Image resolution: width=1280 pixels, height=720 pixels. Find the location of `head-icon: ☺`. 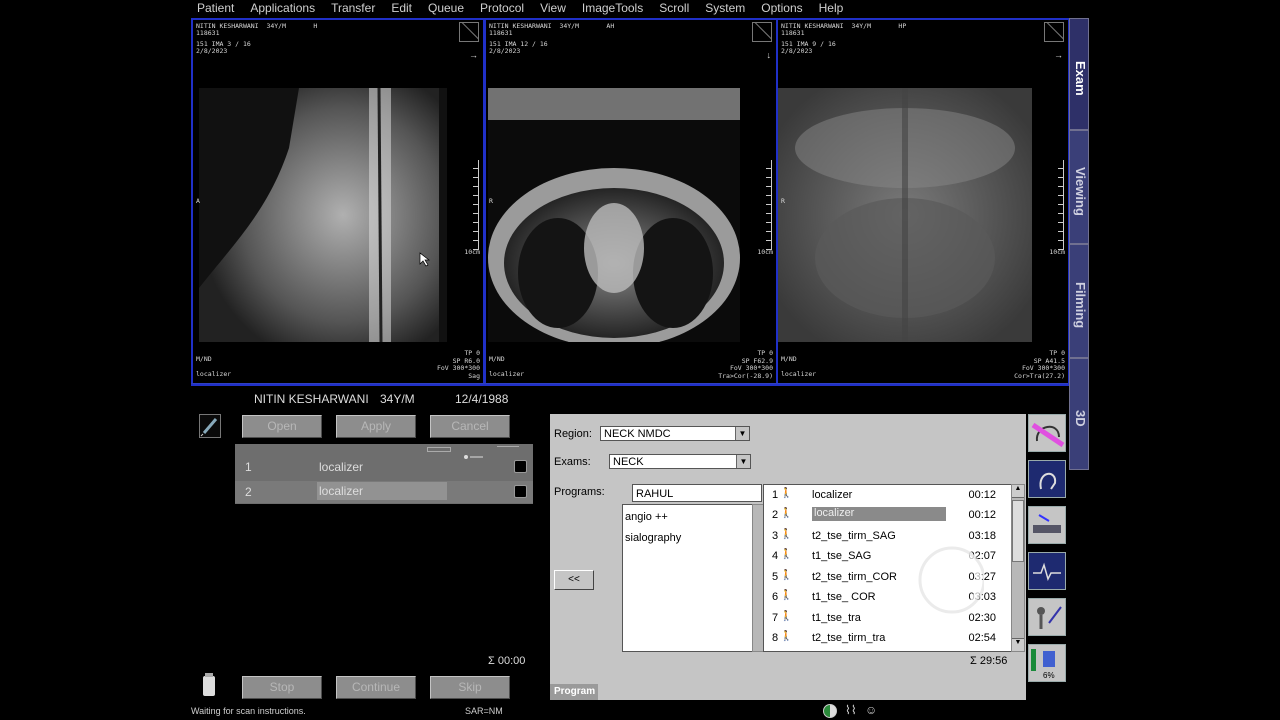

head-icon: ☺ is located at coordinates (871, 710).